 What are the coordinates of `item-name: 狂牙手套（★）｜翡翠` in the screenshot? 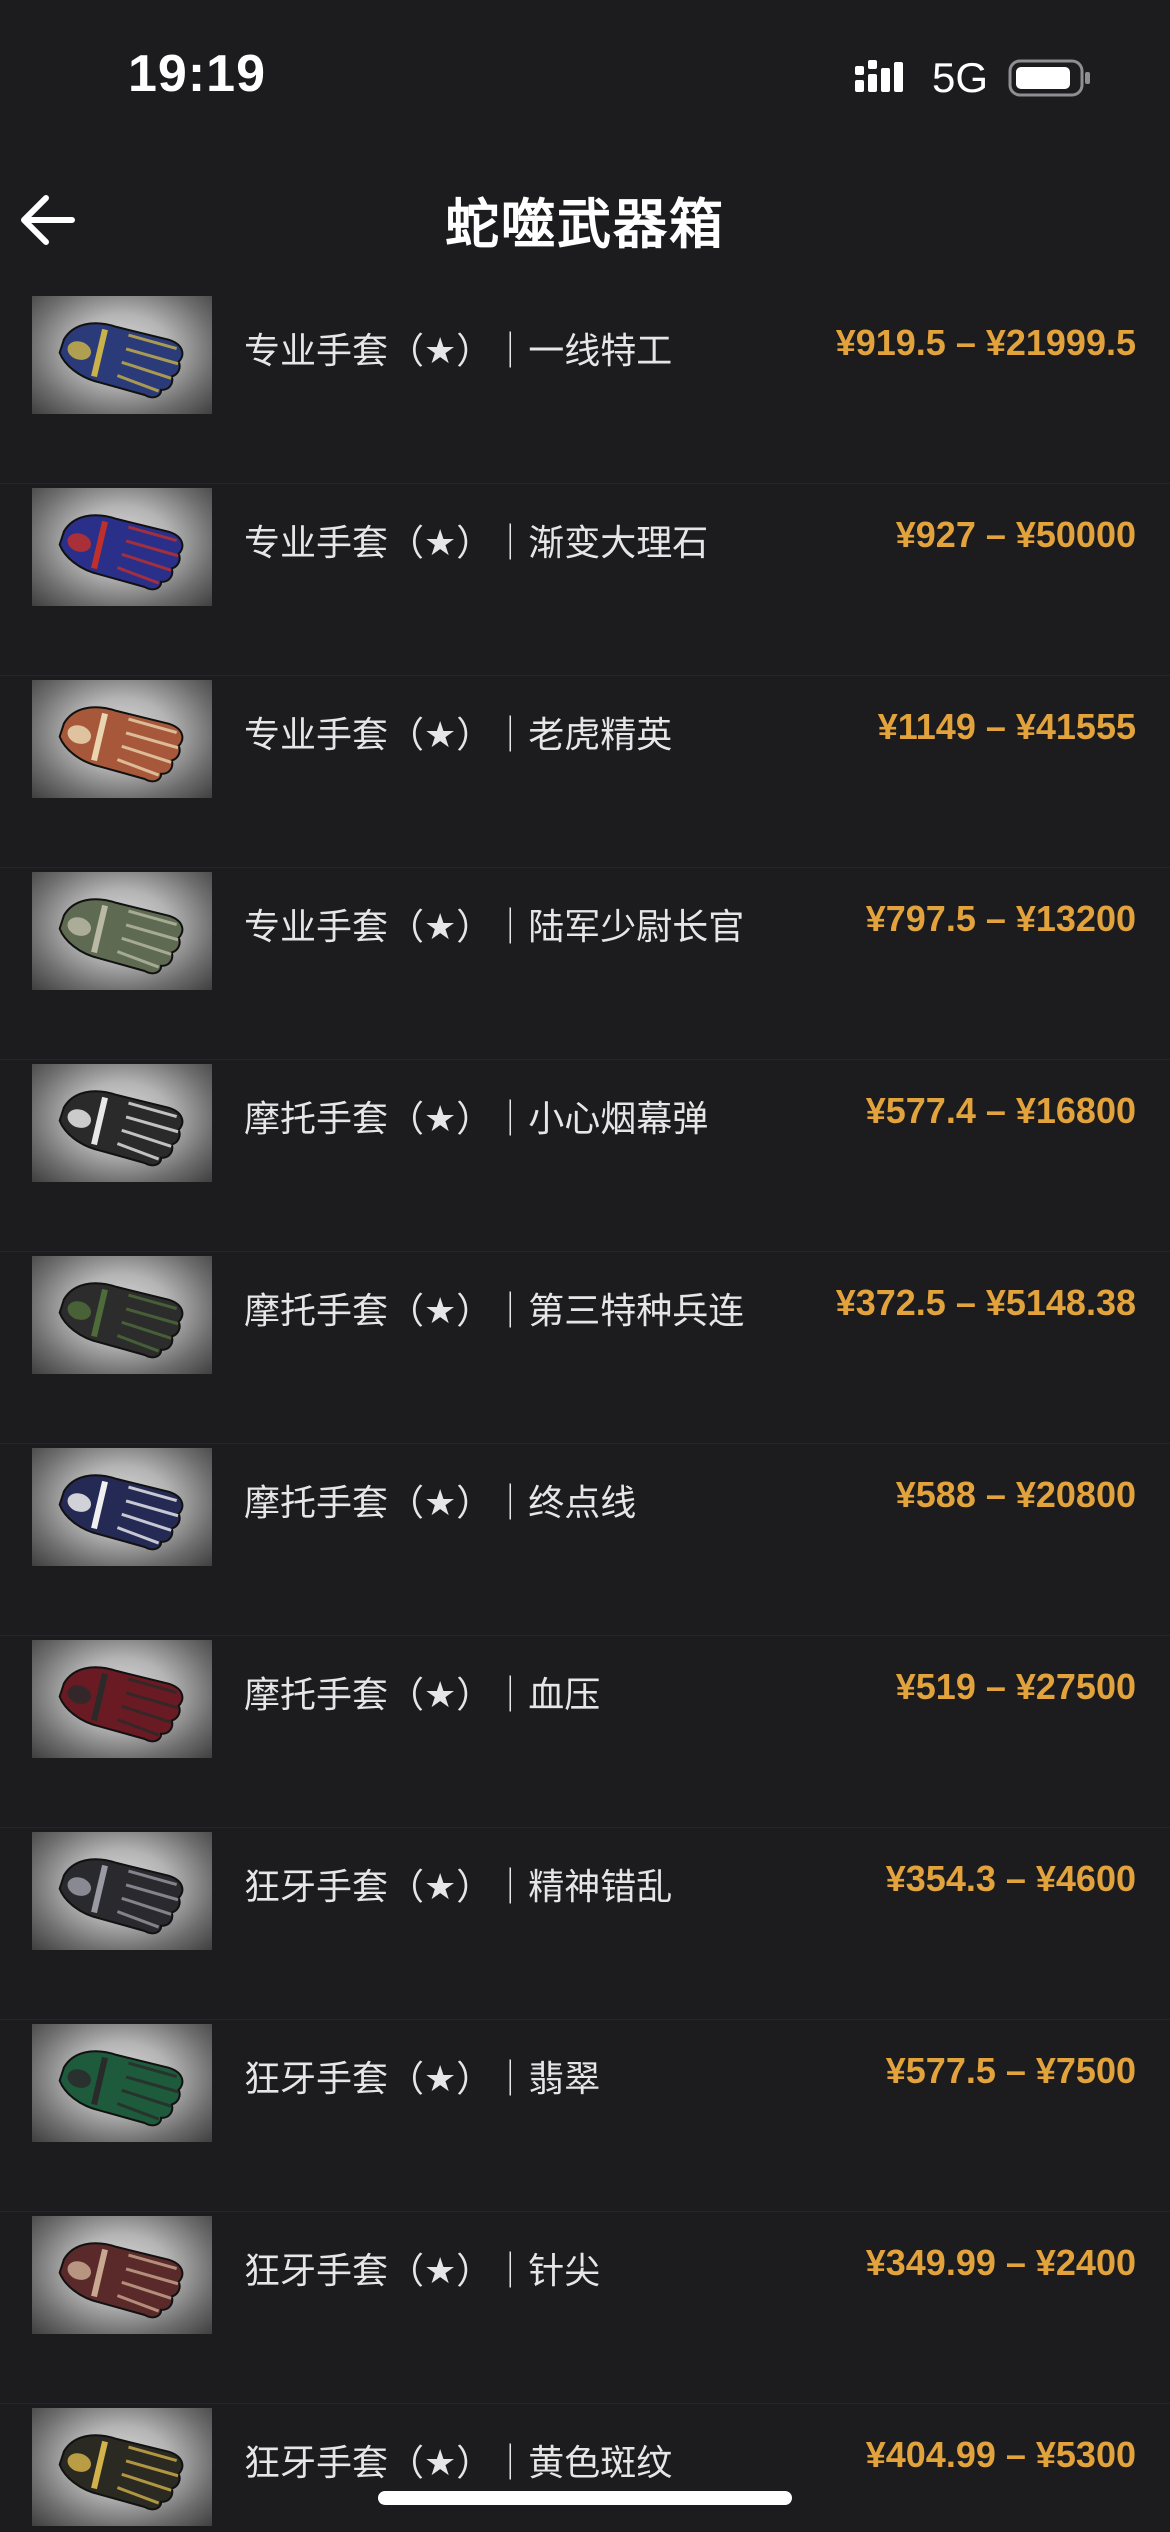 It's located at (422, 2079).